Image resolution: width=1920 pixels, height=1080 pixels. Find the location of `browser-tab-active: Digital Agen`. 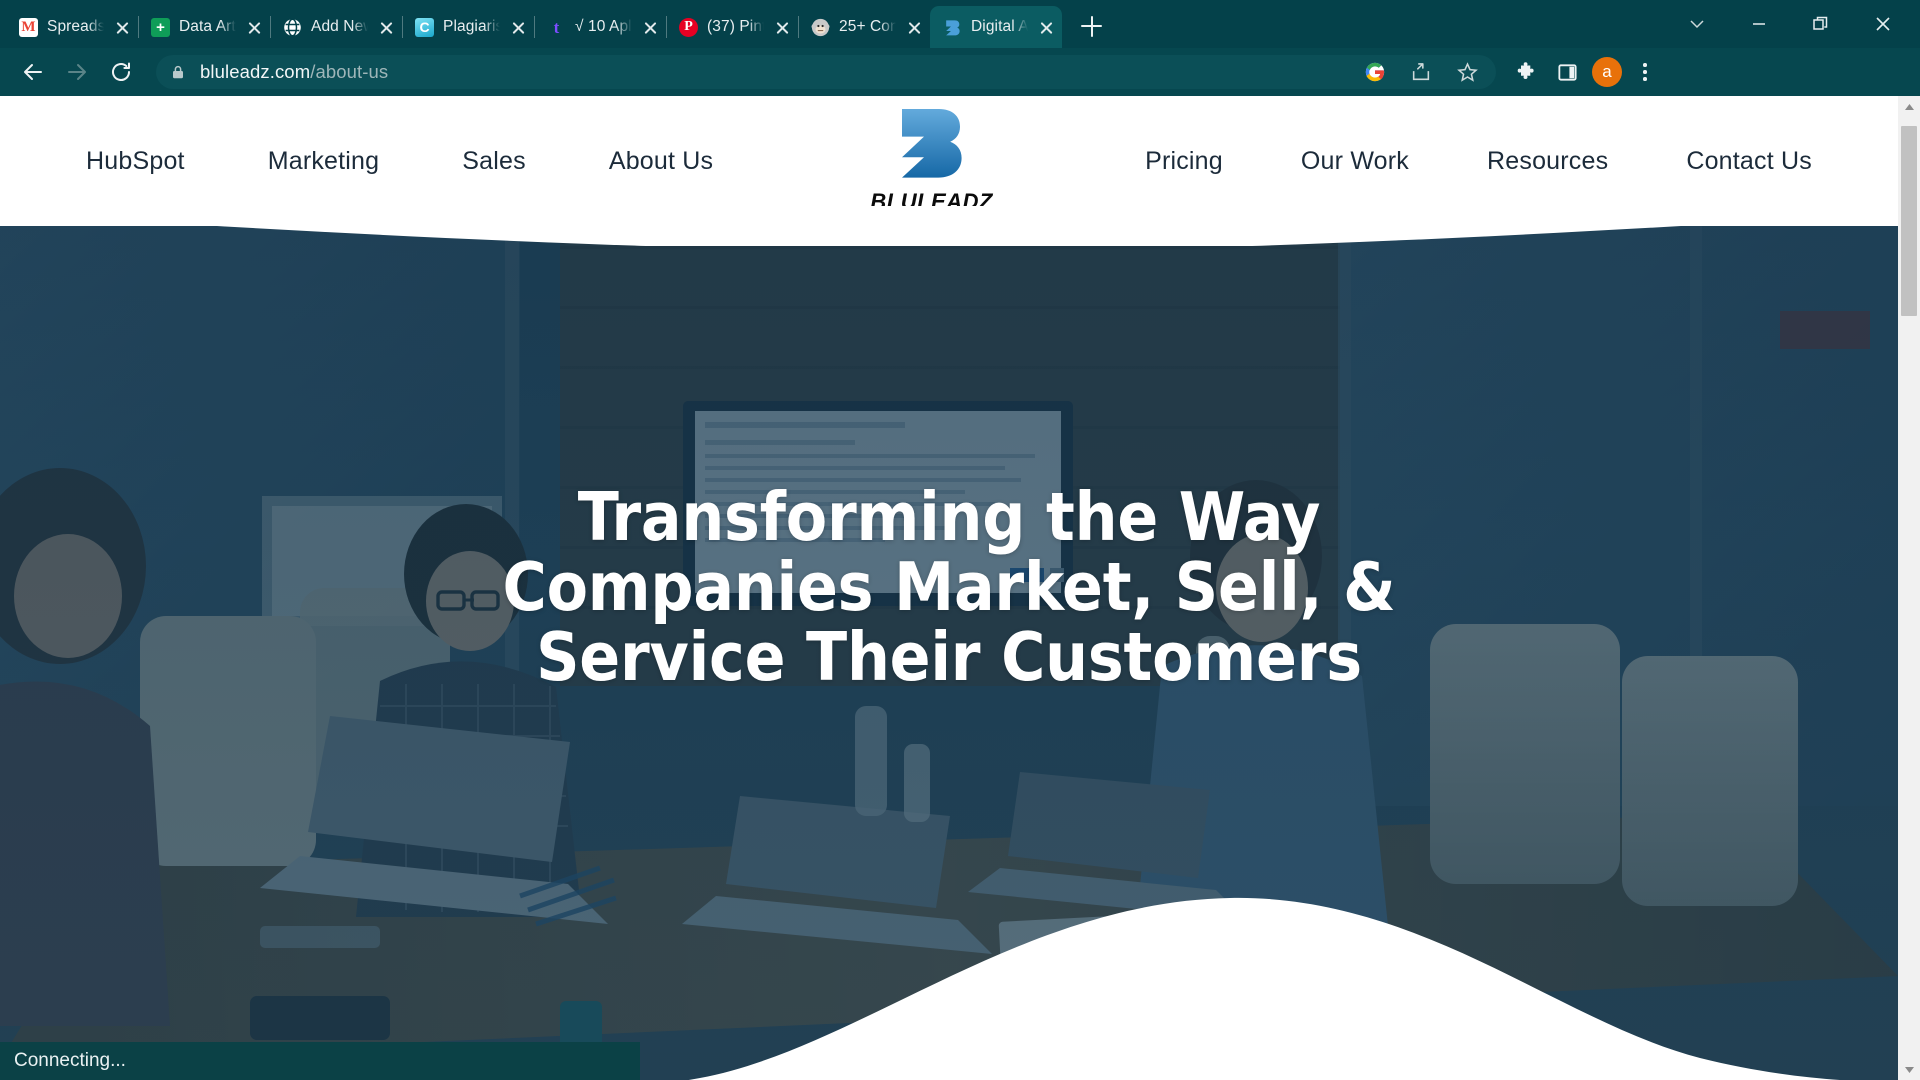

browser-tab-active: Digital Agen is located at coordinates (996, 27).